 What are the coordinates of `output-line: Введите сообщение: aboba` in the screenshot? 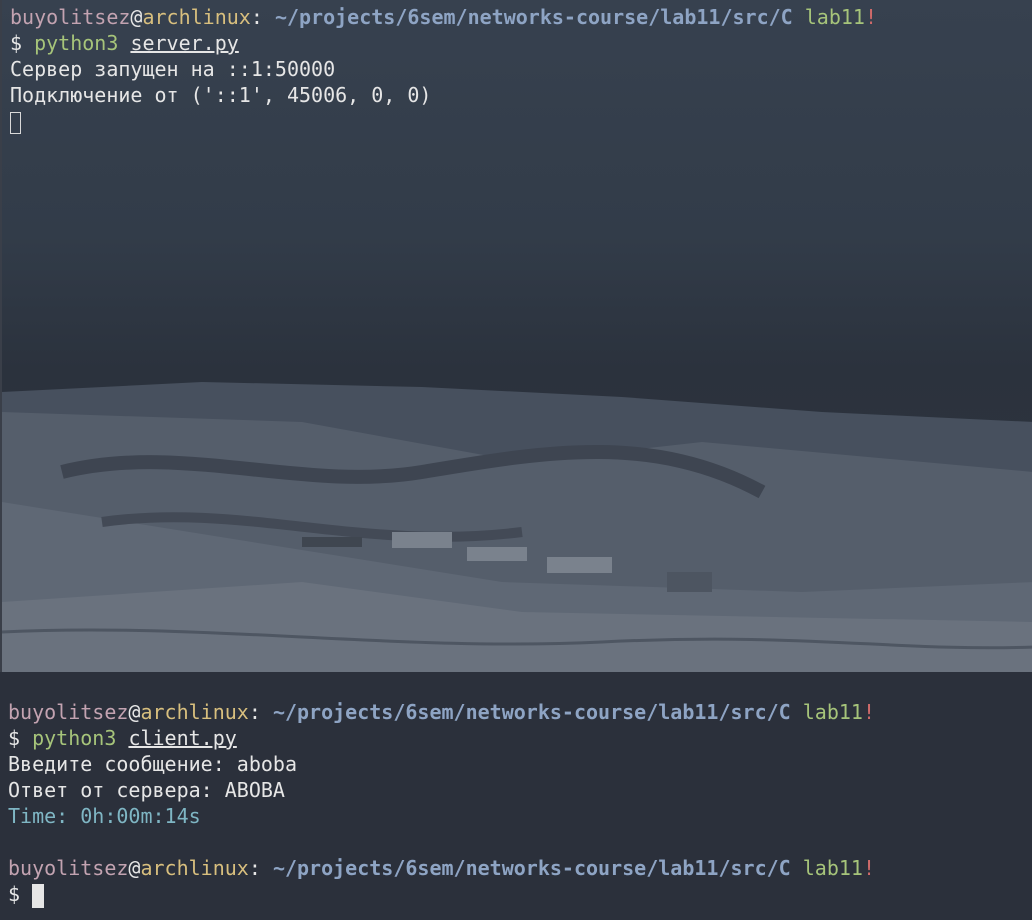 It's located at (152, 764).